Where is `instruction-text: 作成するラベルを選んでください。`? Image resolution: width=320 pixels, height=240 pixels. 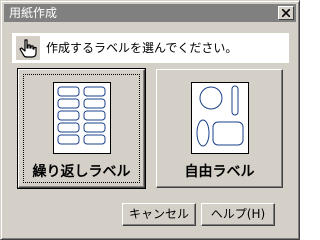
instruction-text: 作成するラベルを選んでください。 is located at coordinates (142, 48).